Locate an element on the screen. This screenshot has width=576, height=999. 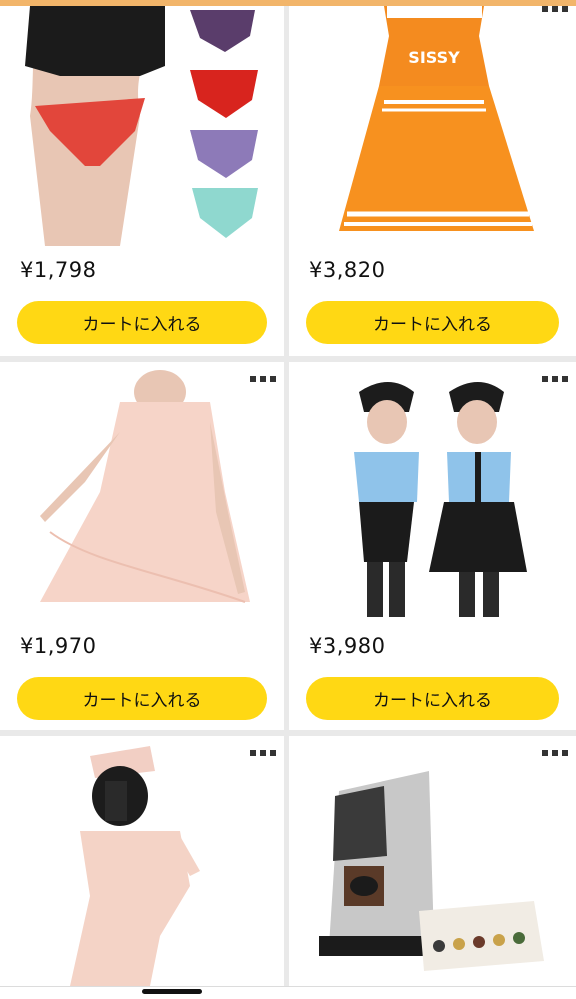
pink-babydoll-dress-product-image is located at coordinates (142, 489).